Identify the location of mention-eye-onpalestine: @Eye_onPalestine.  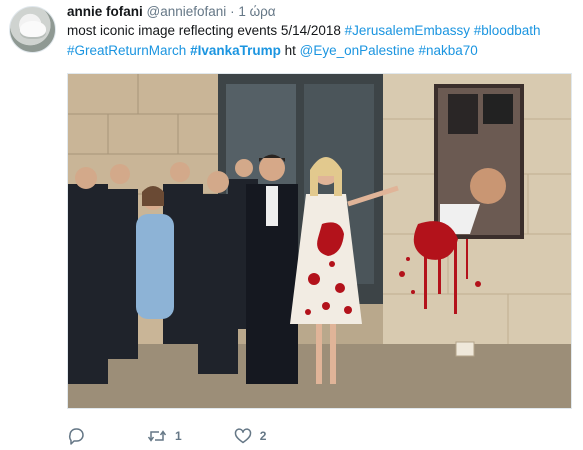
(357, 50).